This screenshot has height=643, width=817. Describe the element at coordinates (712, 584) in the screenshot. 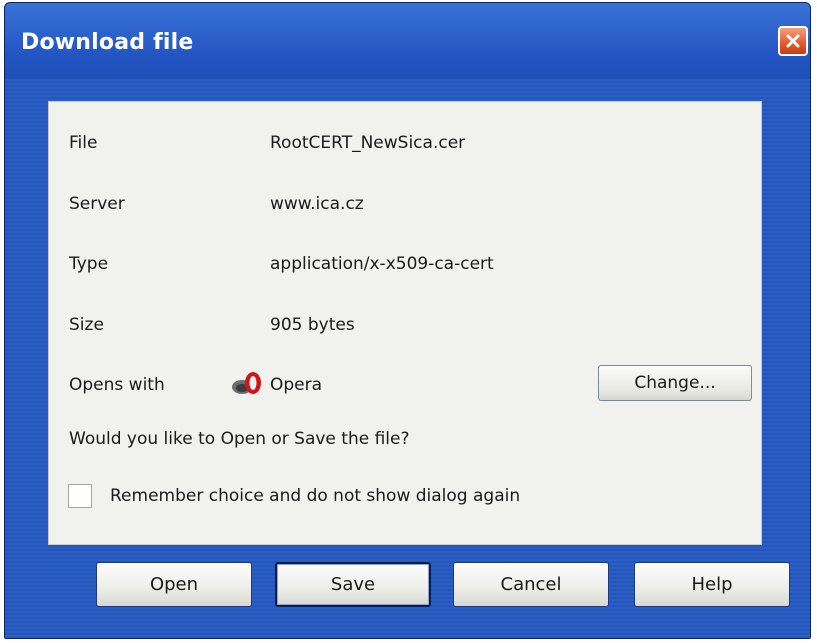

I see `help-button: Help` at that location.